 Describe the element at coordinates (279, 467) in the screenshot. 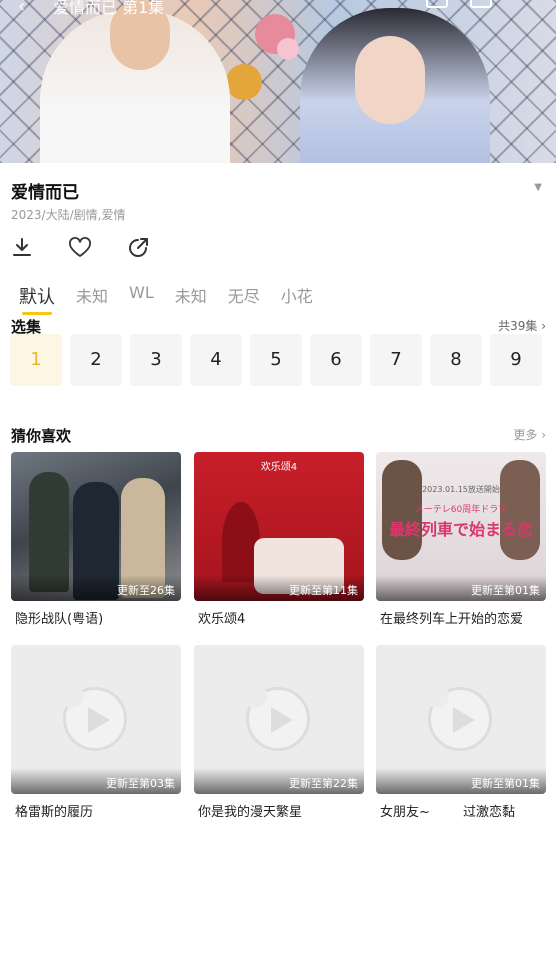

I see `poster-title-text: 欢乐颂4` at that location.